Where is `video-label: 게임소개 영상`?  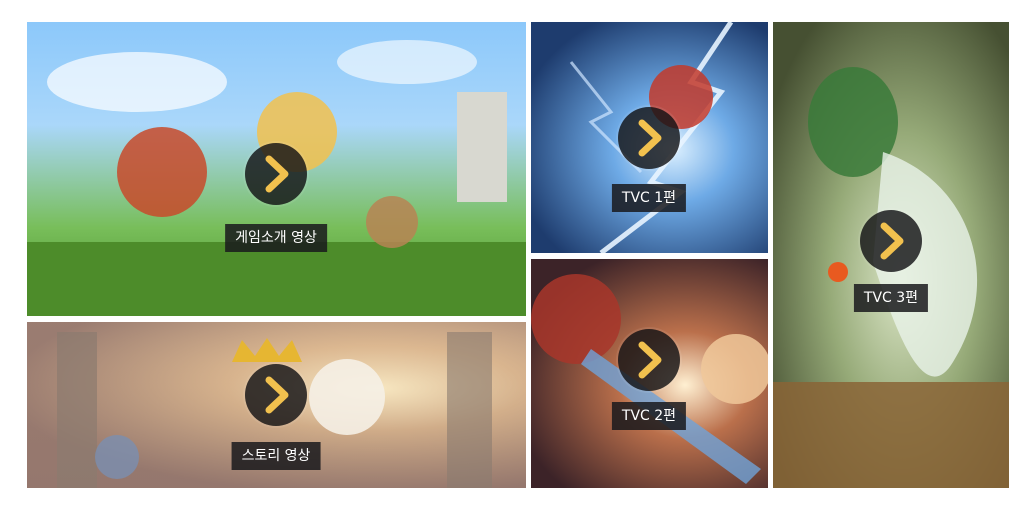 video-label: 게임소개 영상 is located at coordinates (276, 238).